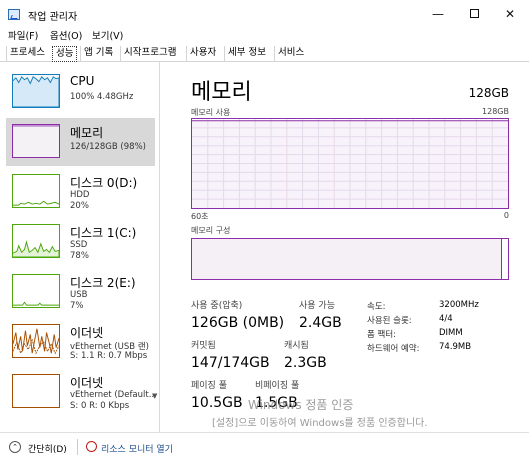  I want to click on tab-app-history: 앱 기록, so click(98, 53).